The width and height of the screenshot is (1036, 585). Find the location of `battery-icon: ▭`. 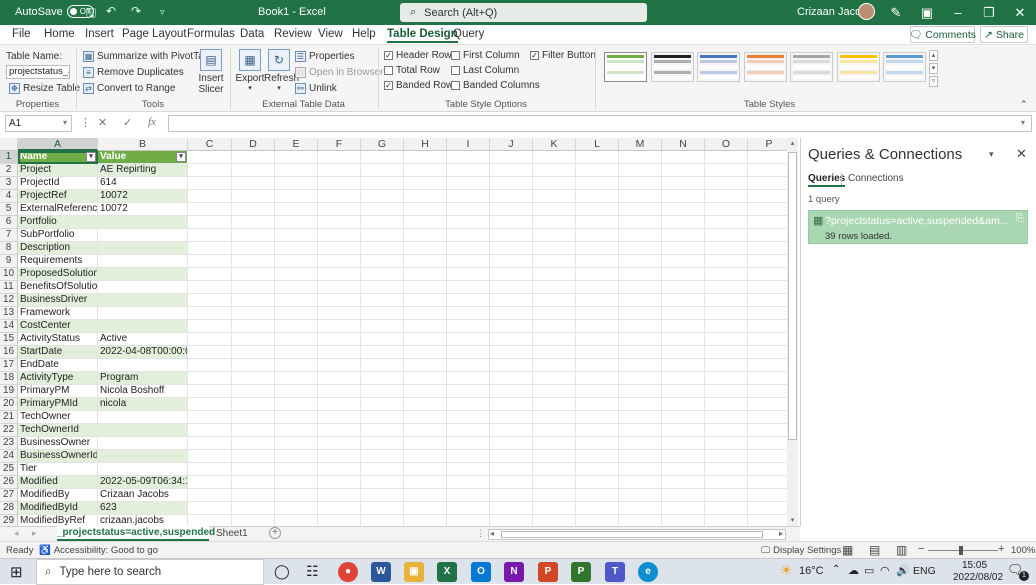

battery-icon: ▭ is located at coordinates (869, 570).